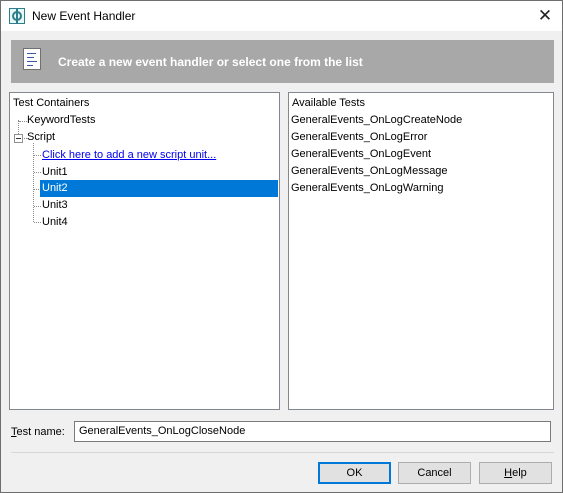 The width and height of the screenshot is (563, 493). Describe the element at coordinates (354, 473) in the screenshot. I see `ok-button: OK` at that location.